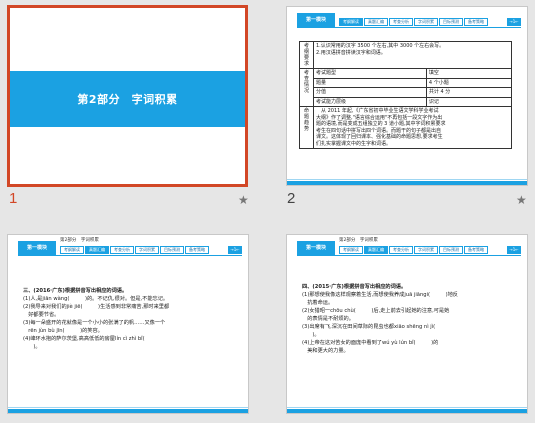 The width and height of the screenshot is (535, 423). What do you see at coordinates (469, 92) in the screenshot?
I see `table-cell: 共计 4 分` at bounding box center [469, 92].